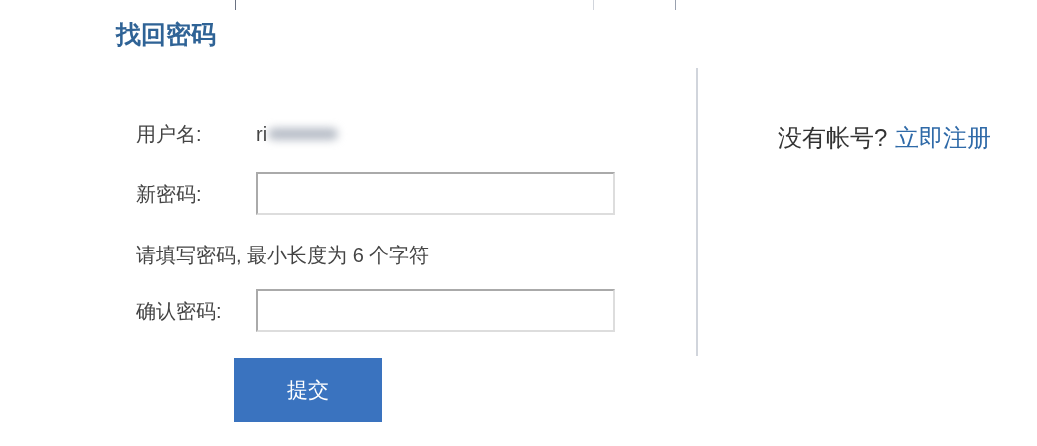 The width and height of the screenshot is (1037, 446). What do you see at coordinates (179, 311) in the screenshot?
I see `field-label: 确认密码:` at bounding box center [179, 311].